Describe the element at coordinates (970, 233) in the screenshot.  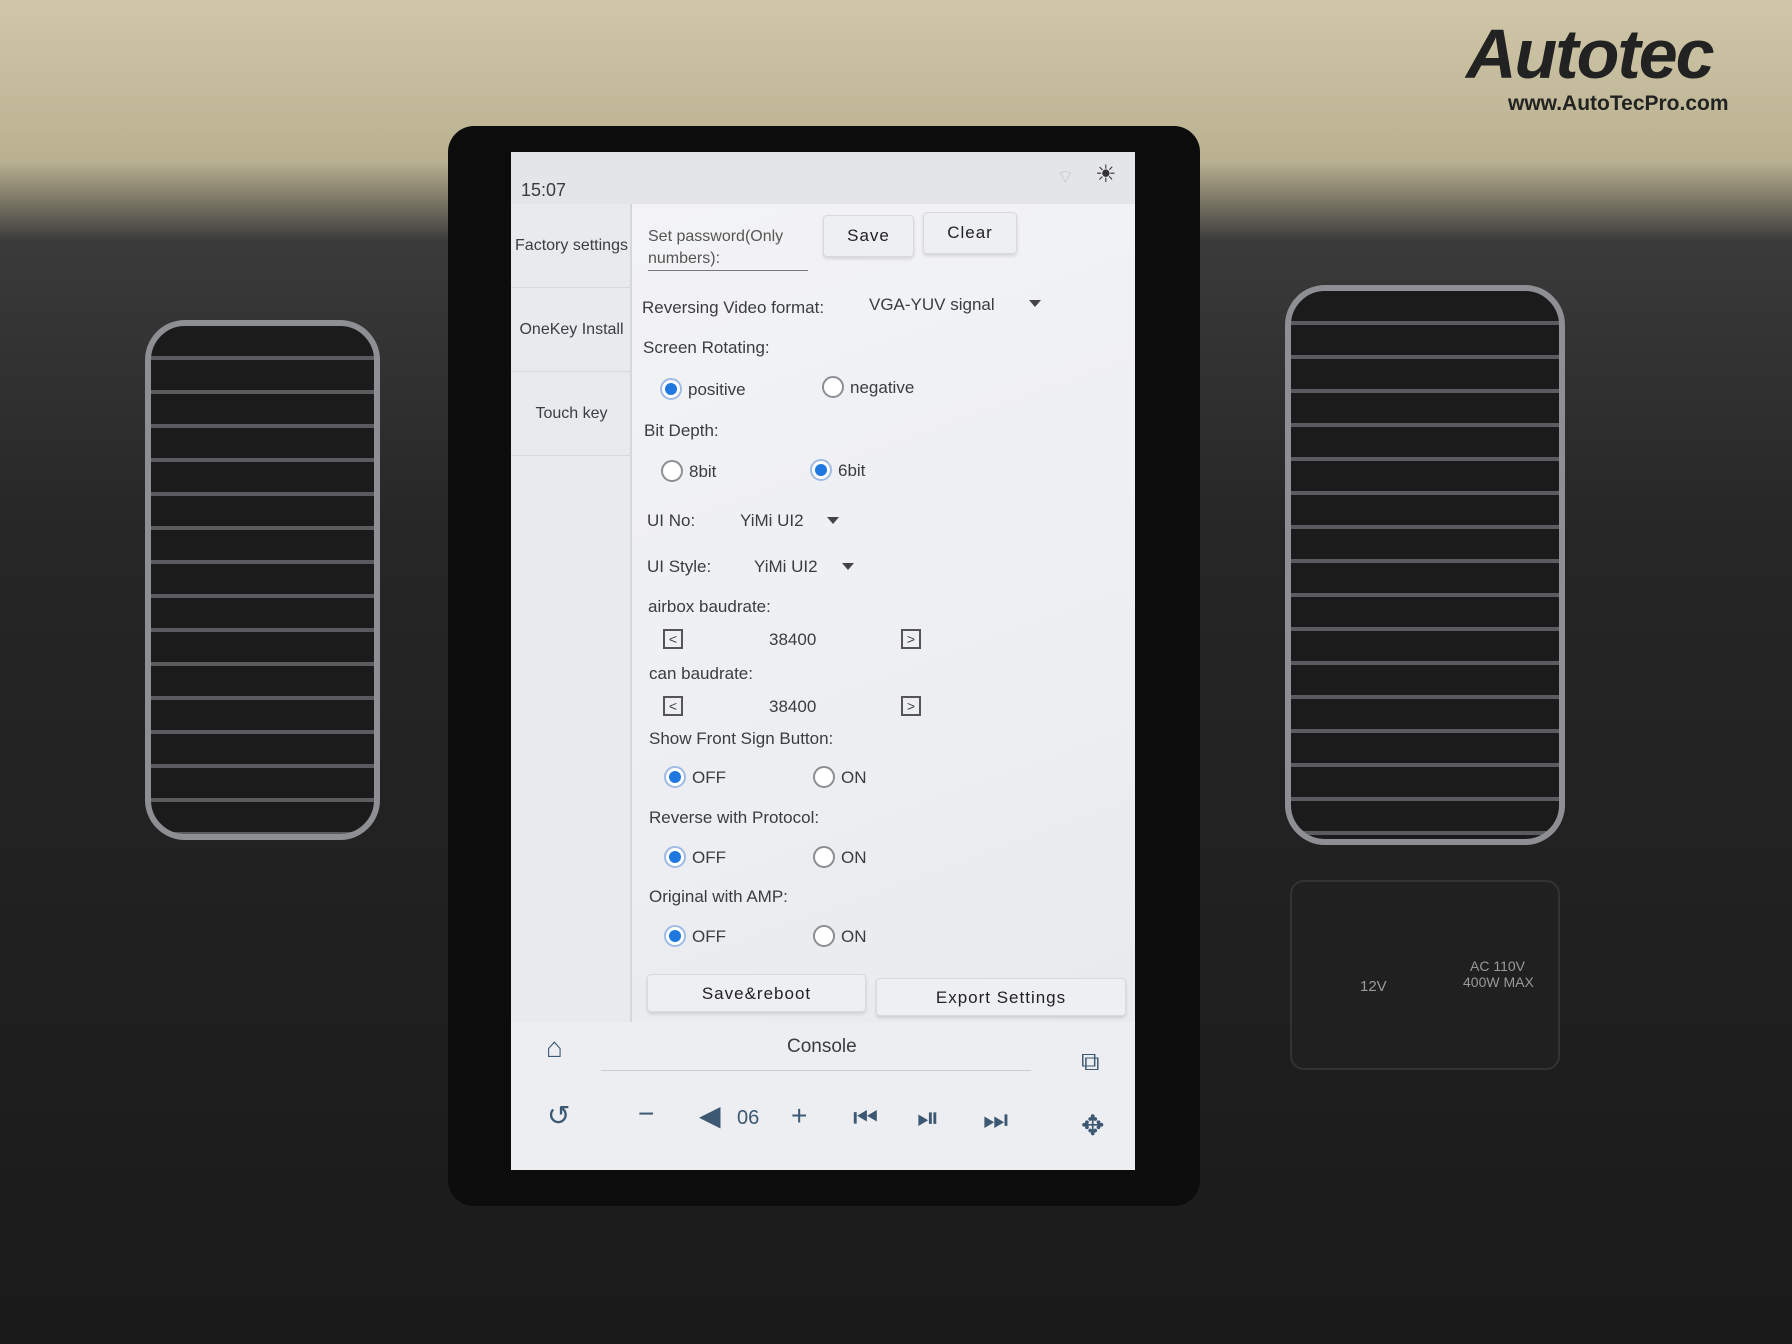
I see `clear-button: Clear` at that location.